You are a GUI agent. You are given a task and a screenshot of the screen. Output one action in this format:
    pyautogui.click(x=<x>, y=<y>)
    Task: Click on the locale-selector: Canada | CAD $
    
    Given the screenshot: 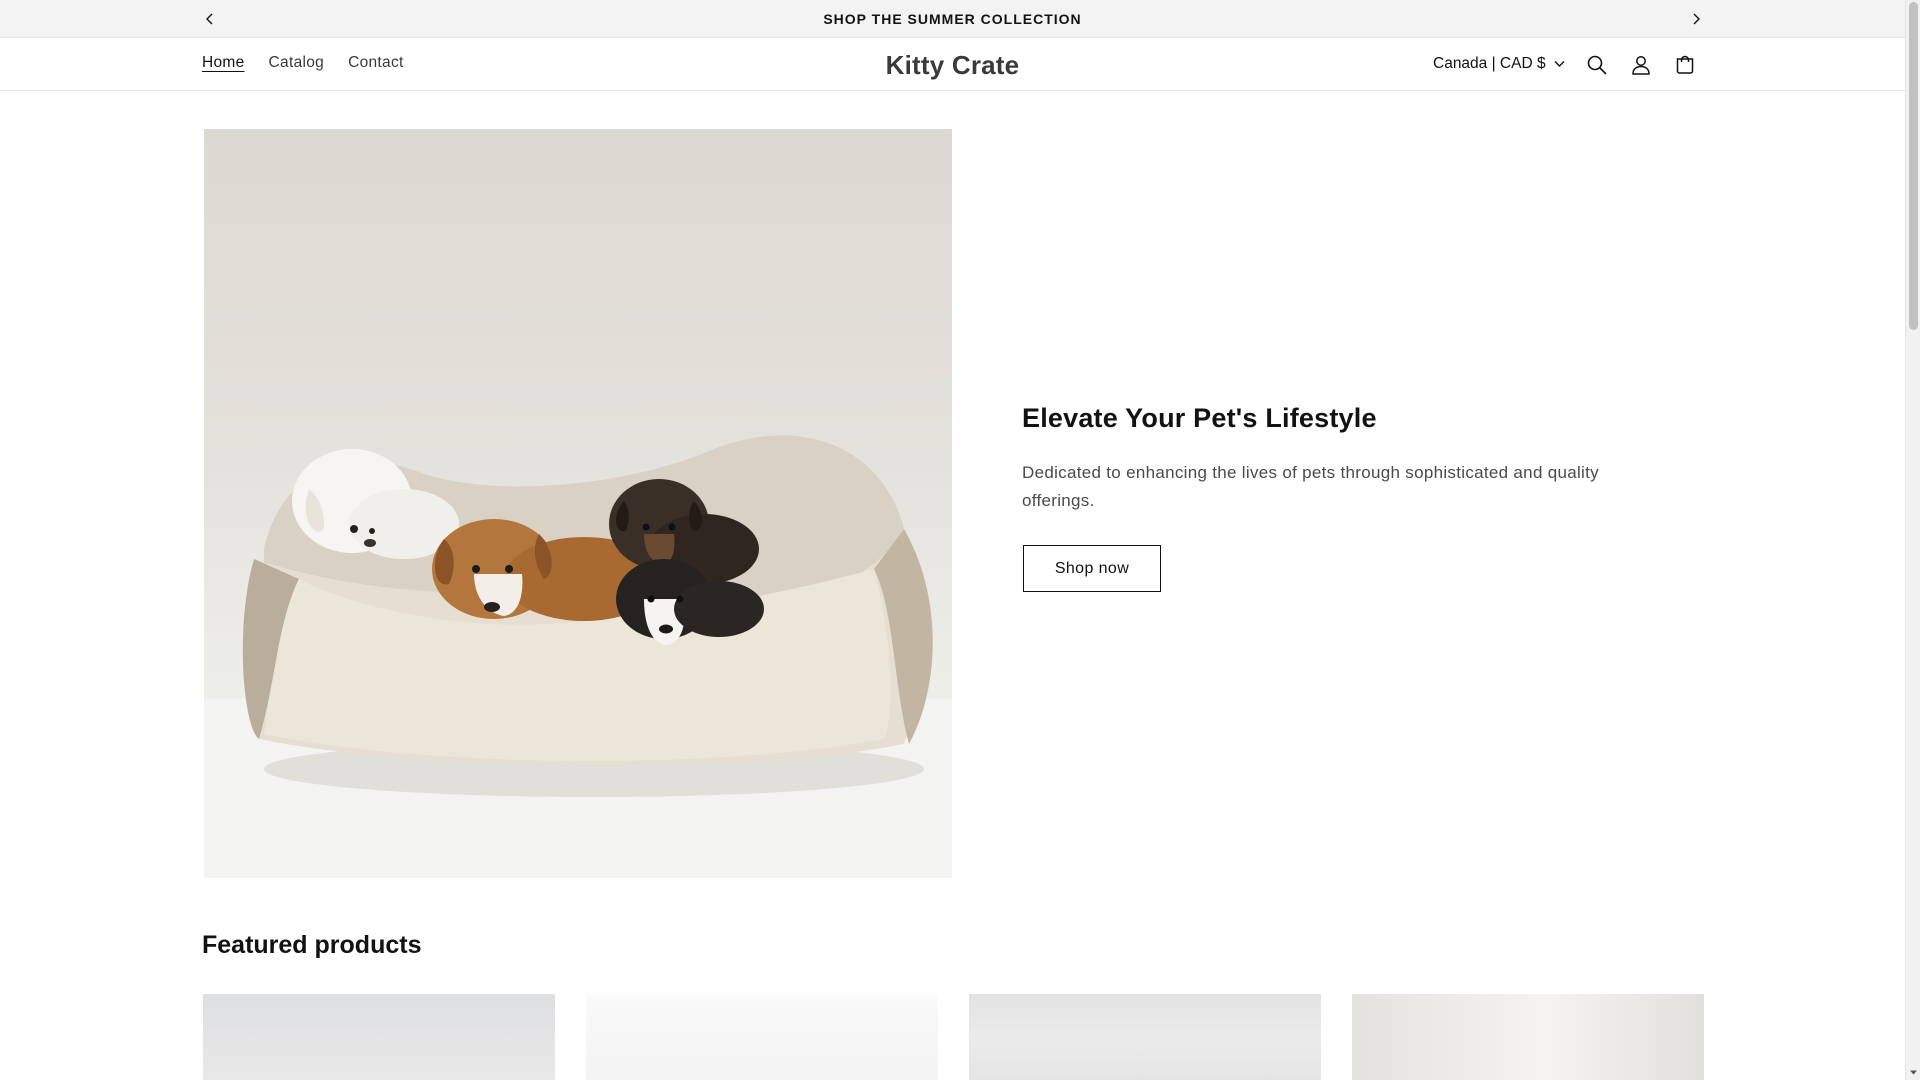 What is the action you would take?
    pyautogui.click(x=1499, y=64)
    